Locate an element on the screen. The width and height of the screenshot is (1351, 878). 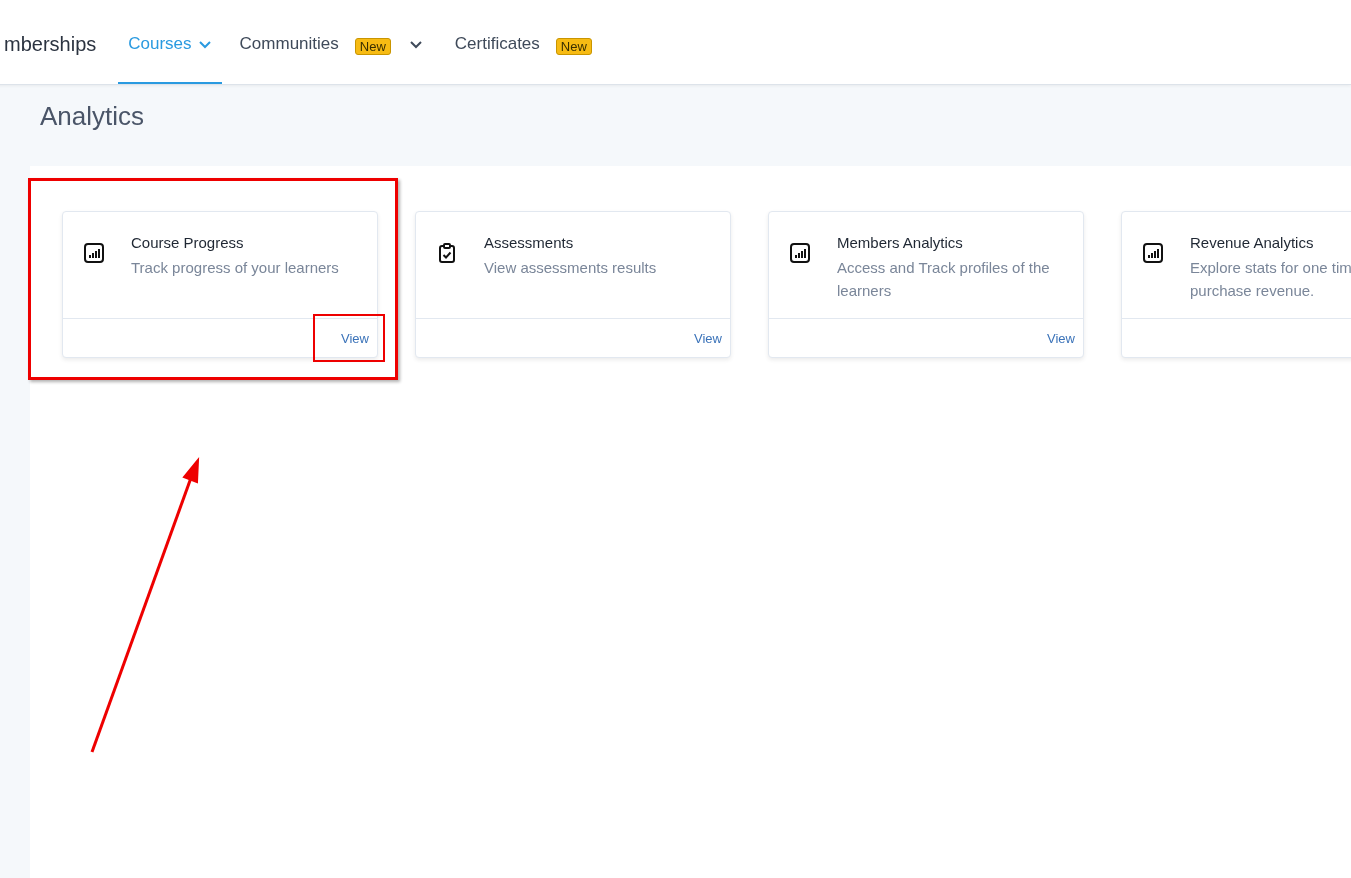
card-title: Revenue Analytics is located at coordinates (1252, 242).